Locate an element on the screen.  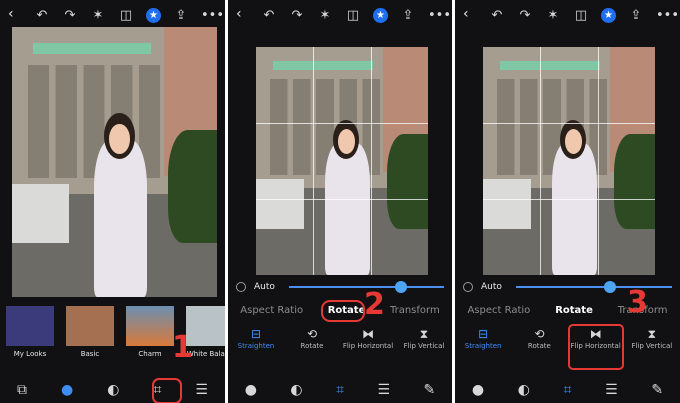
highlight-crop-icon is located at coordinates (167, 390).